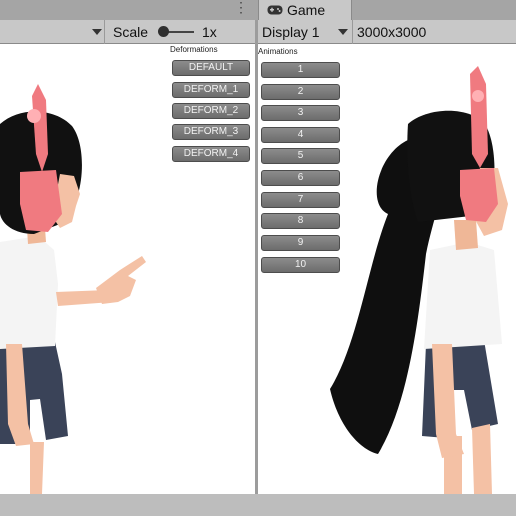  Describe the element at coordinates (241, 8) in the screenshot. I see `more-vertical-icon: ⋮` at that location.